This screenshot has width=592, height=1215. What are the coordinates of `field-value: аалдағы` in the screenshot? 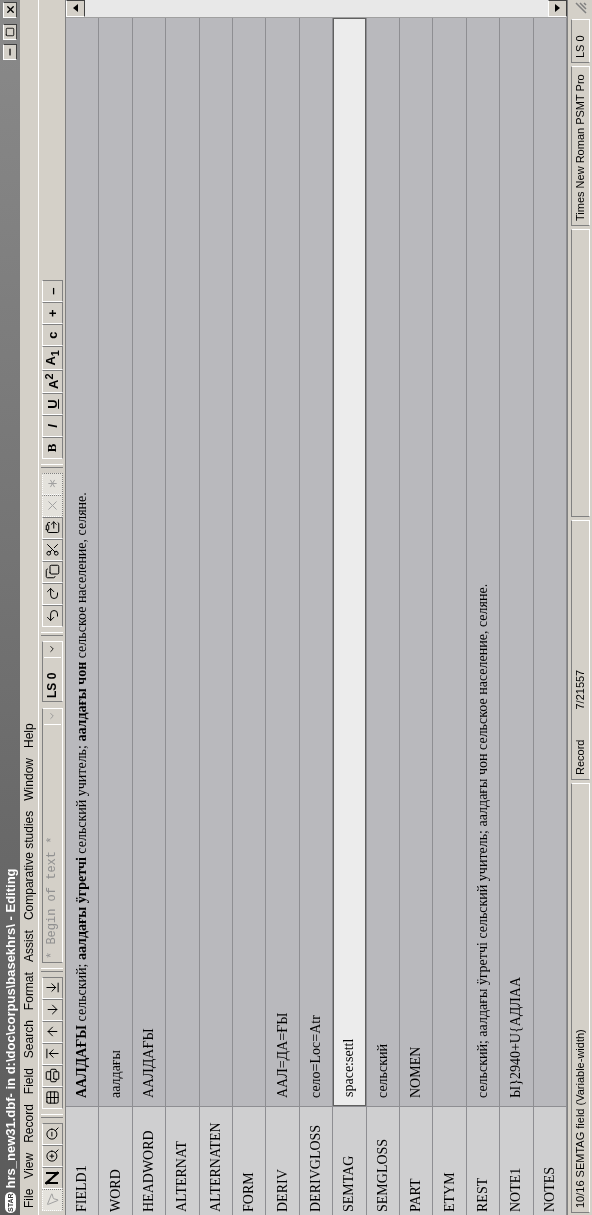 It's located at (115, 562).